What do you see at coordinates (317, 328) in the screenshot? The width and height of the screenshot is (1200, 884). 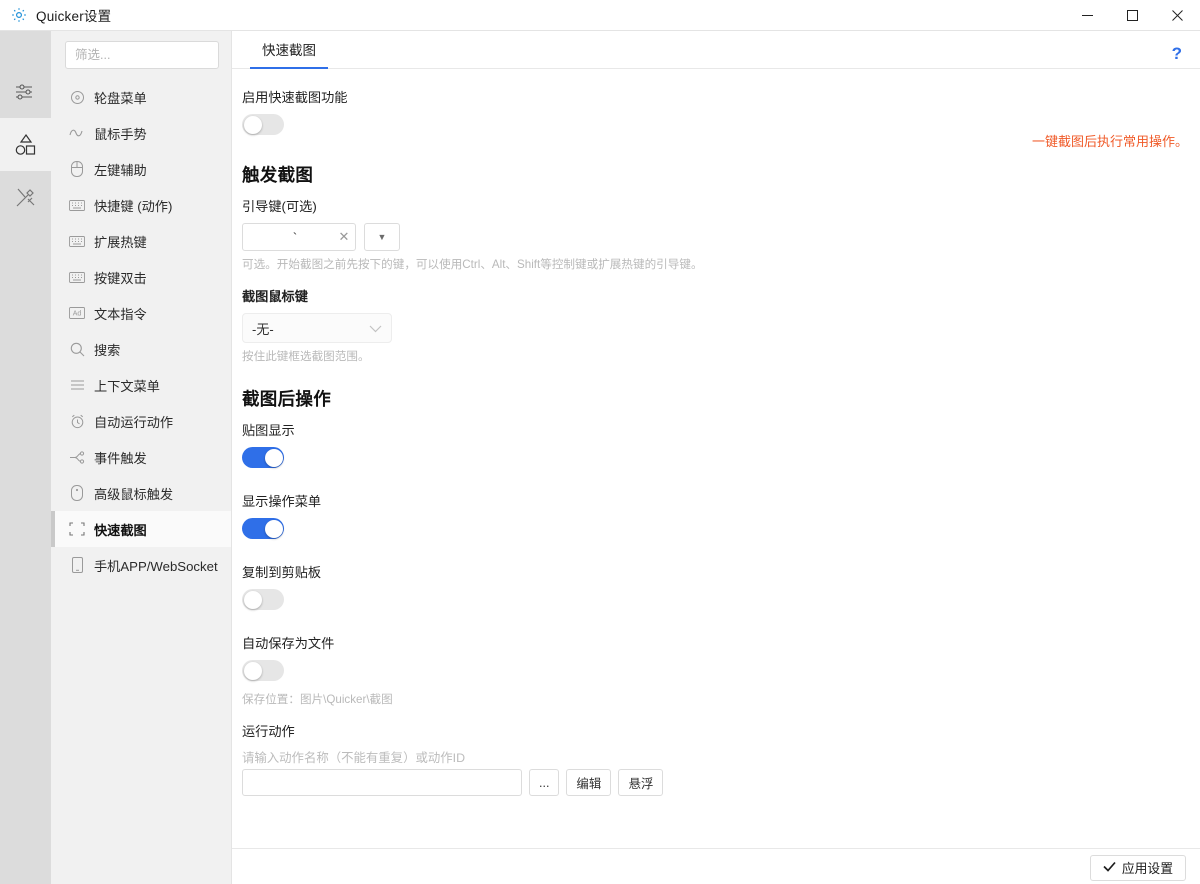 I see `mouse-key-select: -无-` at bounding box center [317, 328].